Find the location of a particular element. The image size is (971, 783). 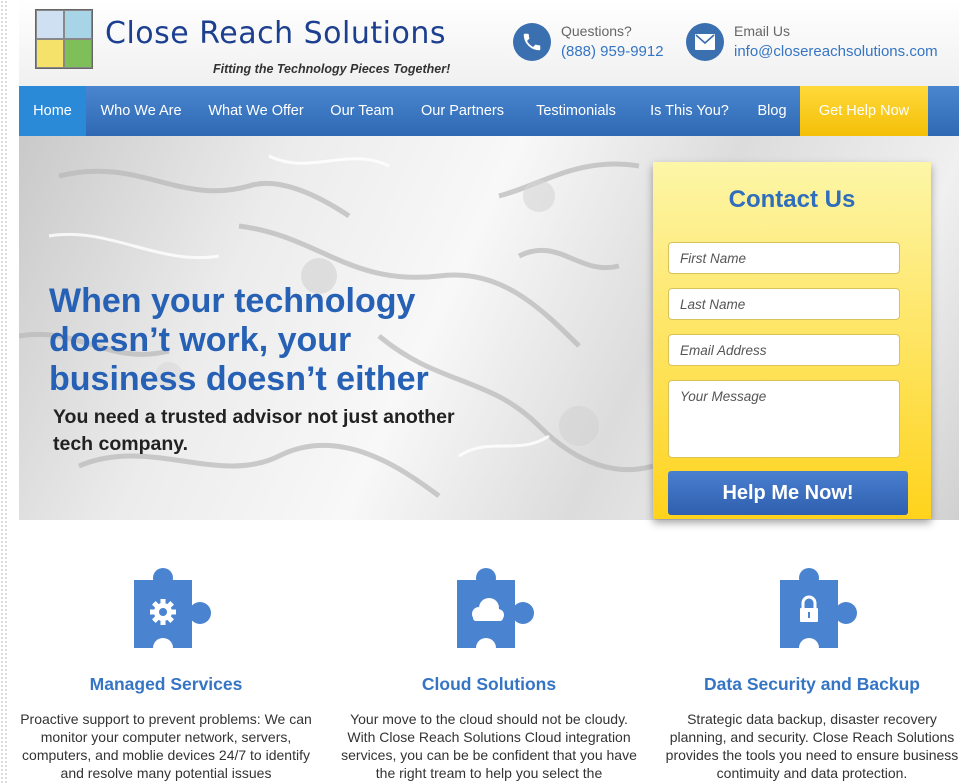

gear-icon is located at coordinates (166, 613).